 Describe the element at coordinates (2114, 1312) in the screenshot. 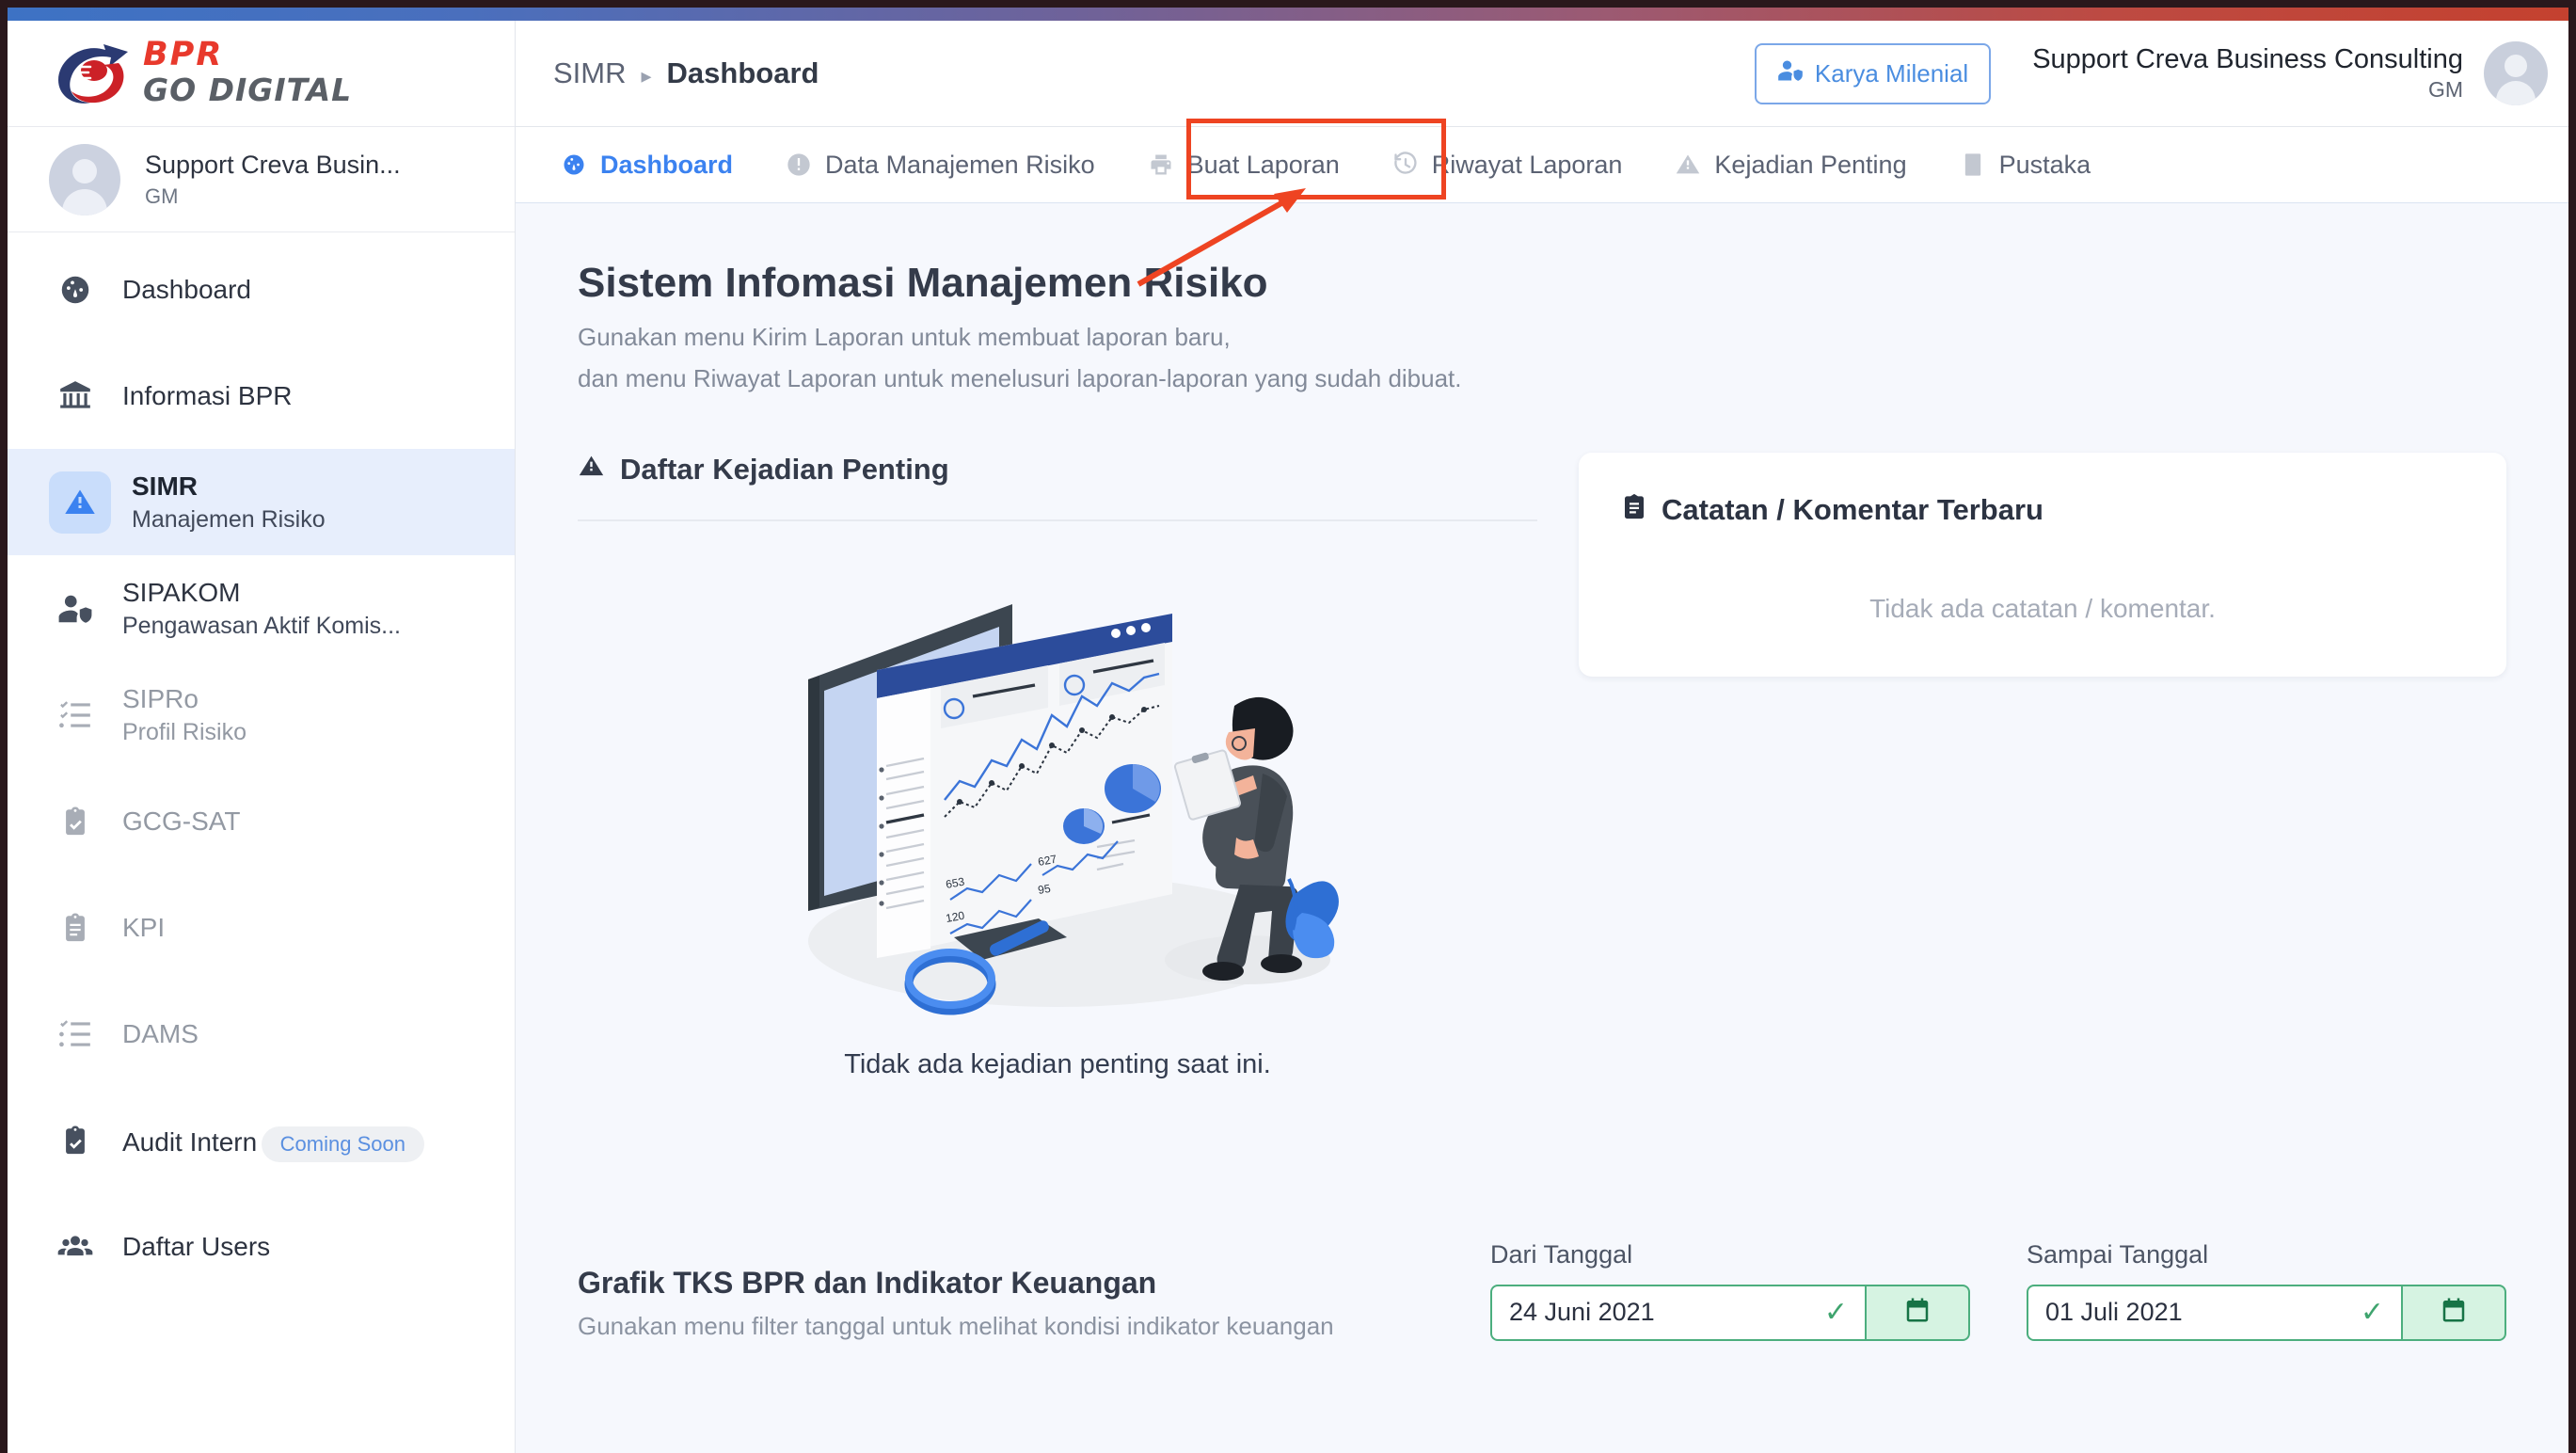

I see `date-to-value: 01 Juli 2021` at that location.